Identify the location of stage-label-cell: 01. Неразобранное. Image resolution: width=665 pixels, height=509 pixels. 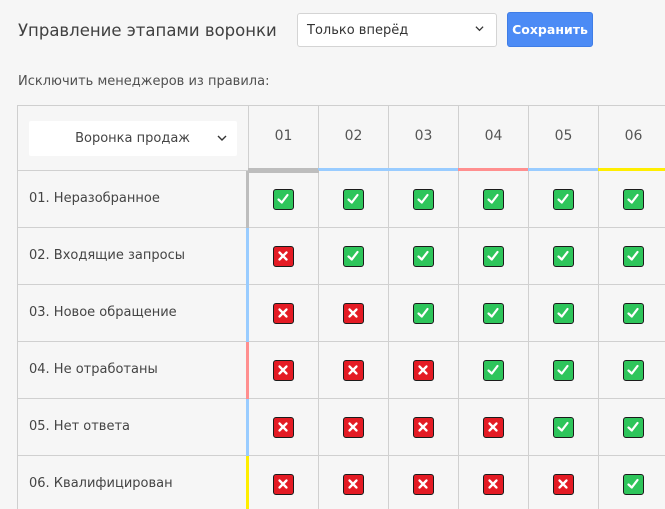
(133, 199).